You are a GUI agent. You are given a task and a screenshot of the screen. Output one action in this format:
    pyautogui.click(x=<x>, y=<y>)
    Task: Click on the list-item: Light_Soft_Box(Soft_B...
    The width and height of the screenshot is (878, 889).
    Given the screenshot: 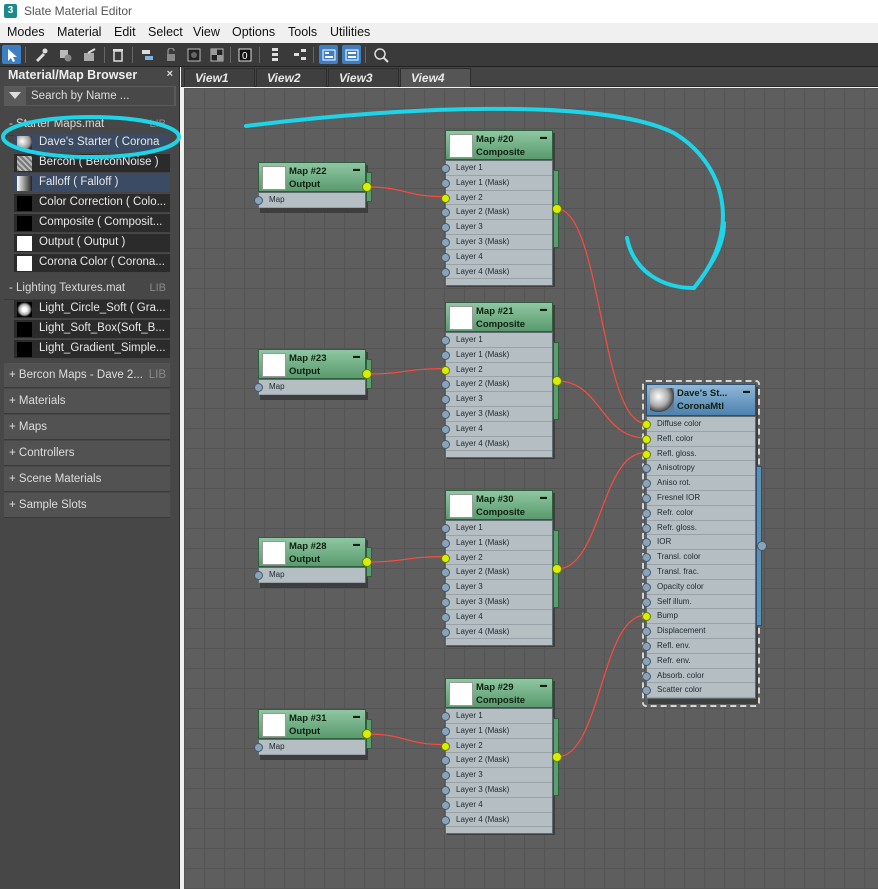 What is the action you would take?
    pyautogui.click(x=92, y=329)
    